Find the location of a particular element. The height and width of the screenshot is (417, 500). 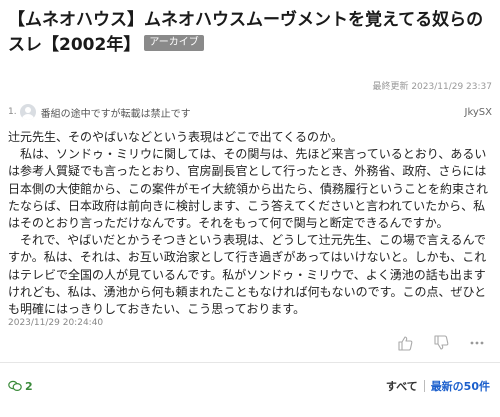

avatar is located at coordinates (27, 112).